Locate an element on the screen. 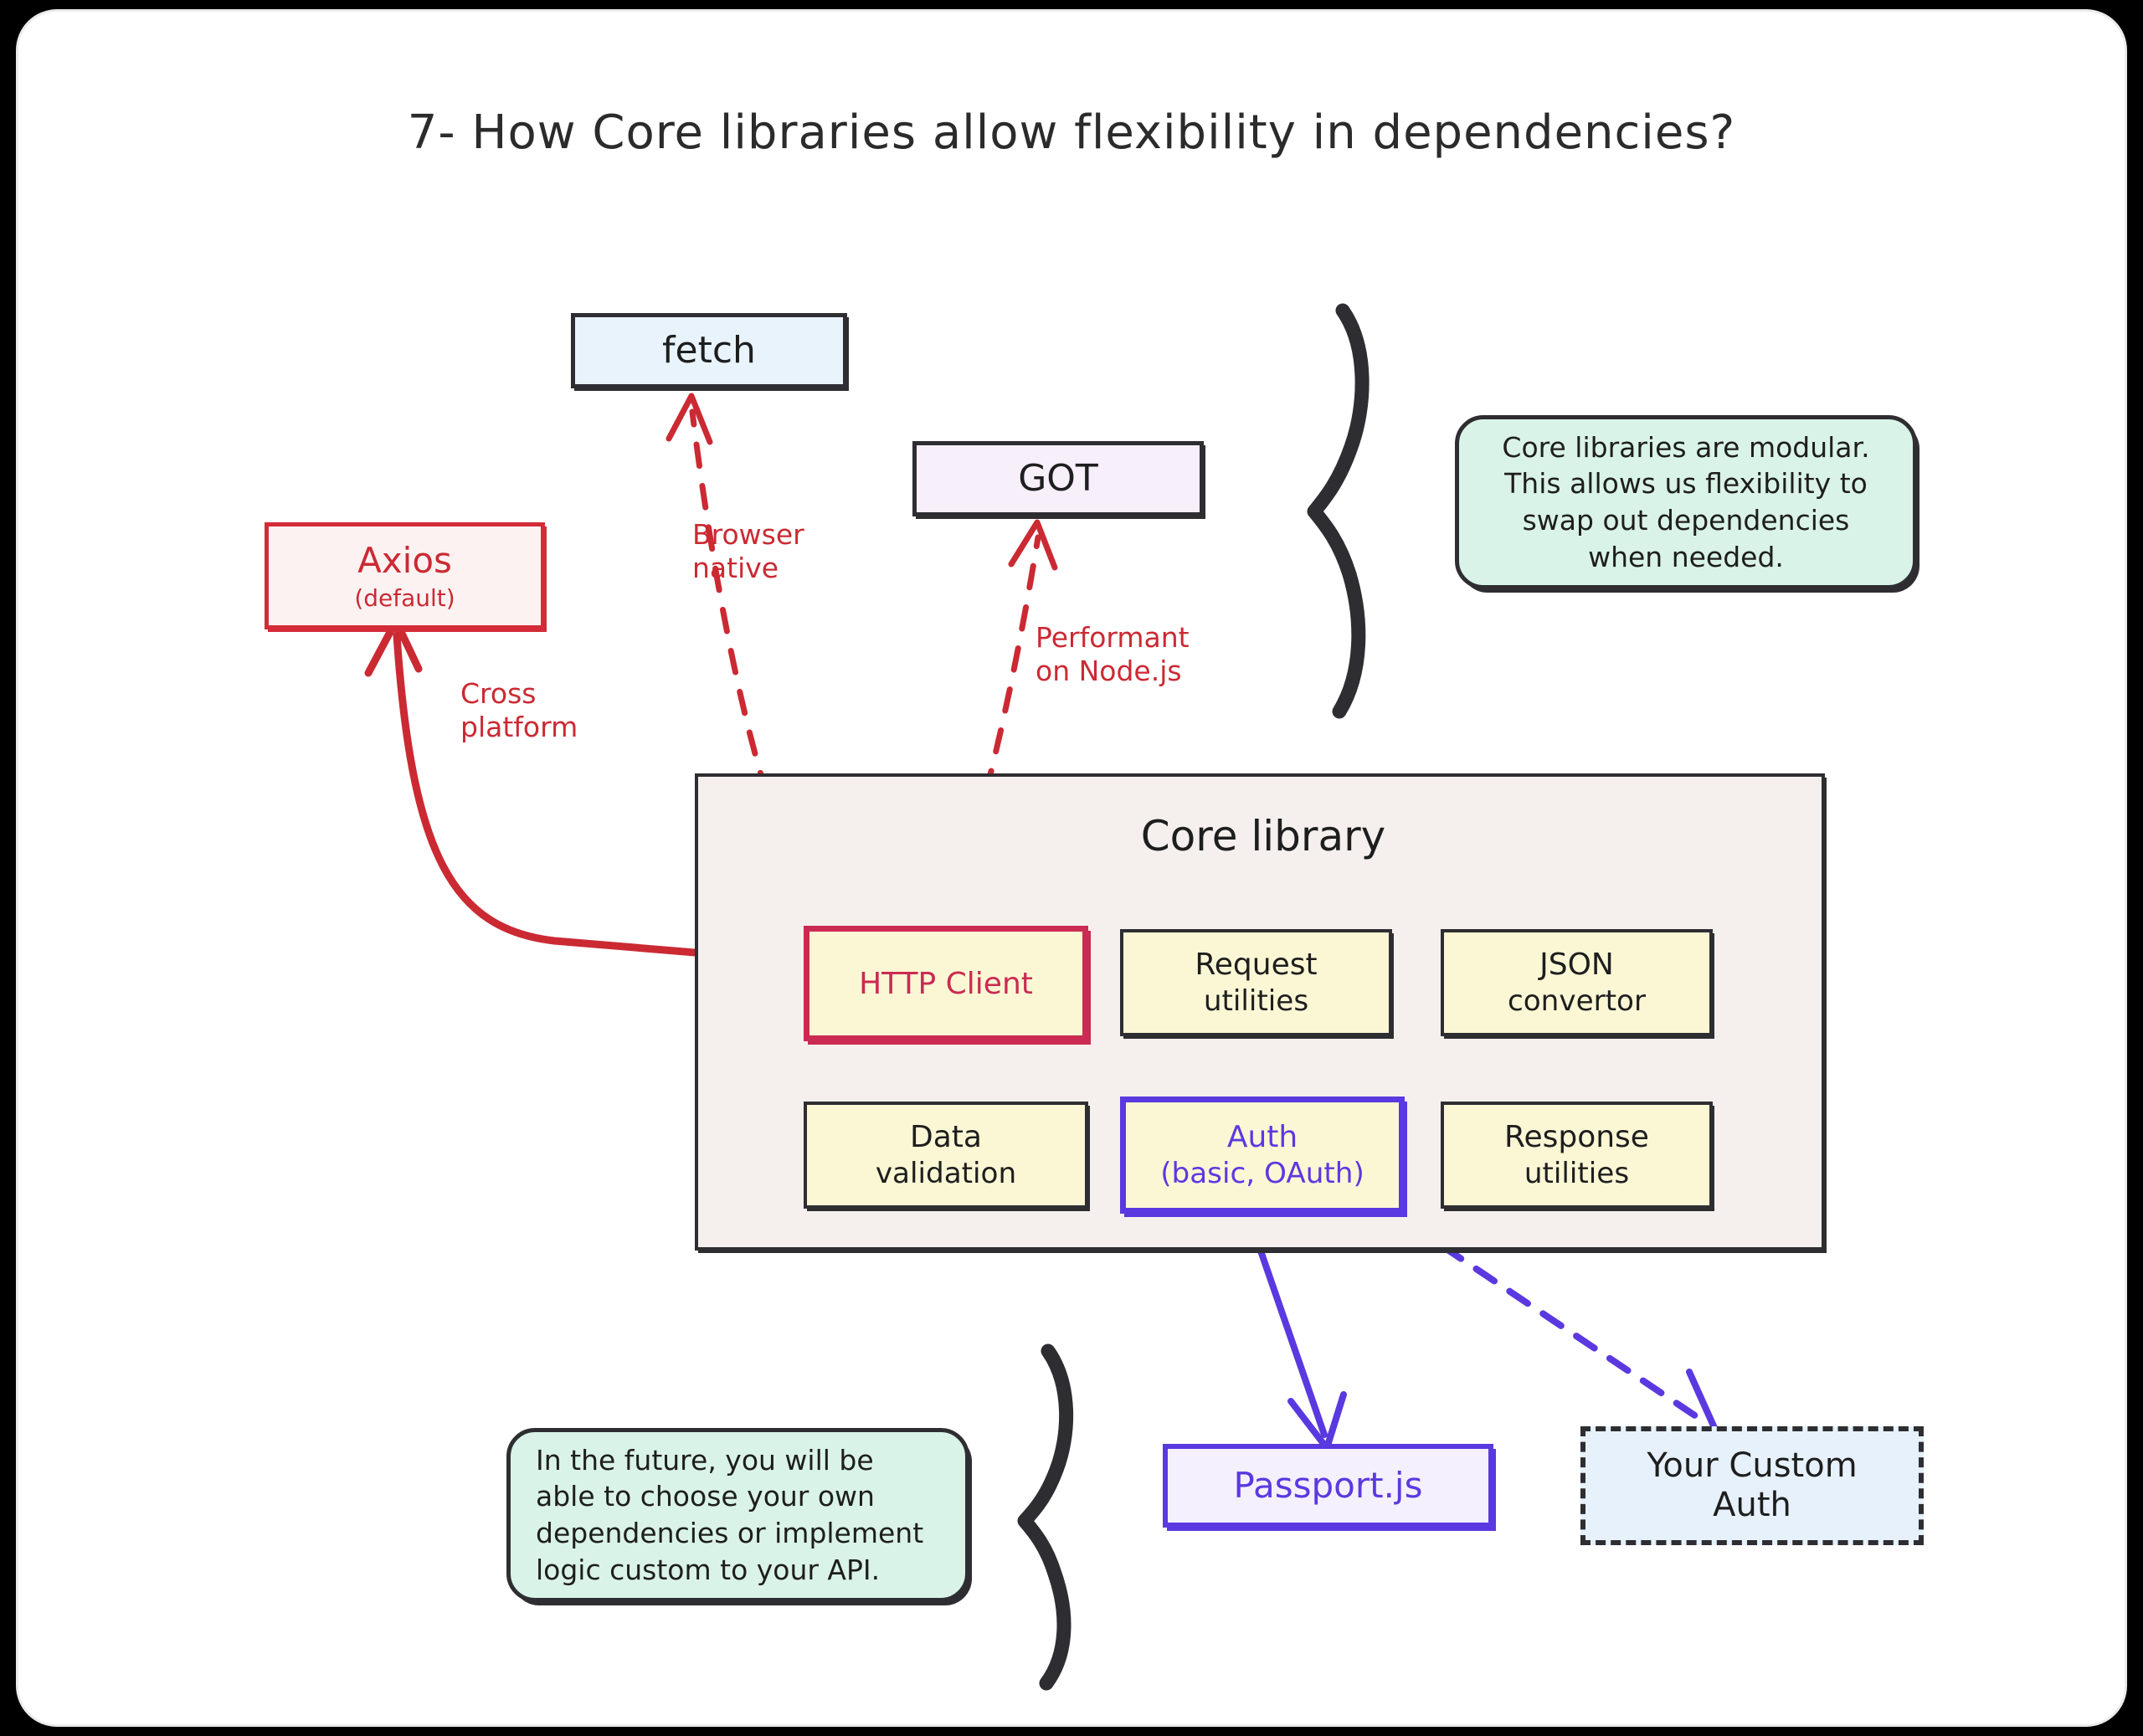  node-passport-js: Passport.js is located at coordinates (1328, 1486).